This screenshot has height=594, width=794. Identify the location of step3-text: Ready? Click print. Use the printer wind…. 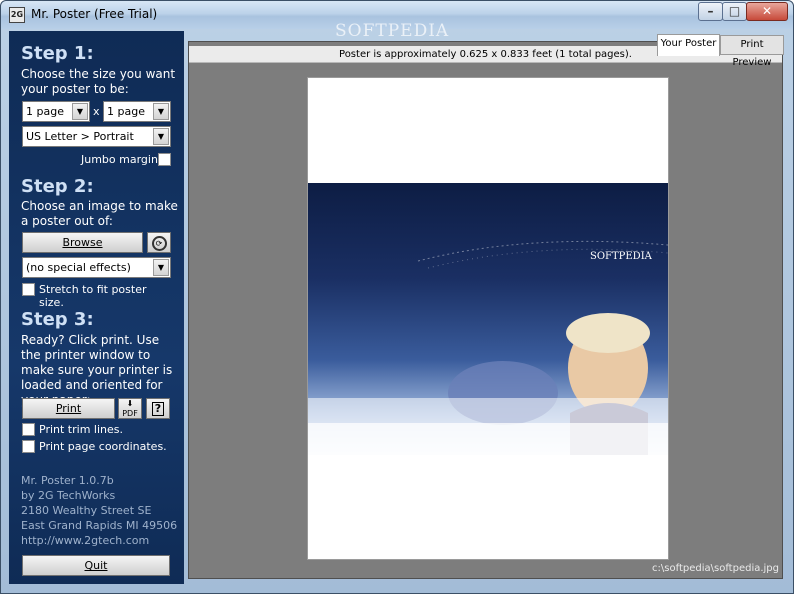
(97, 370).